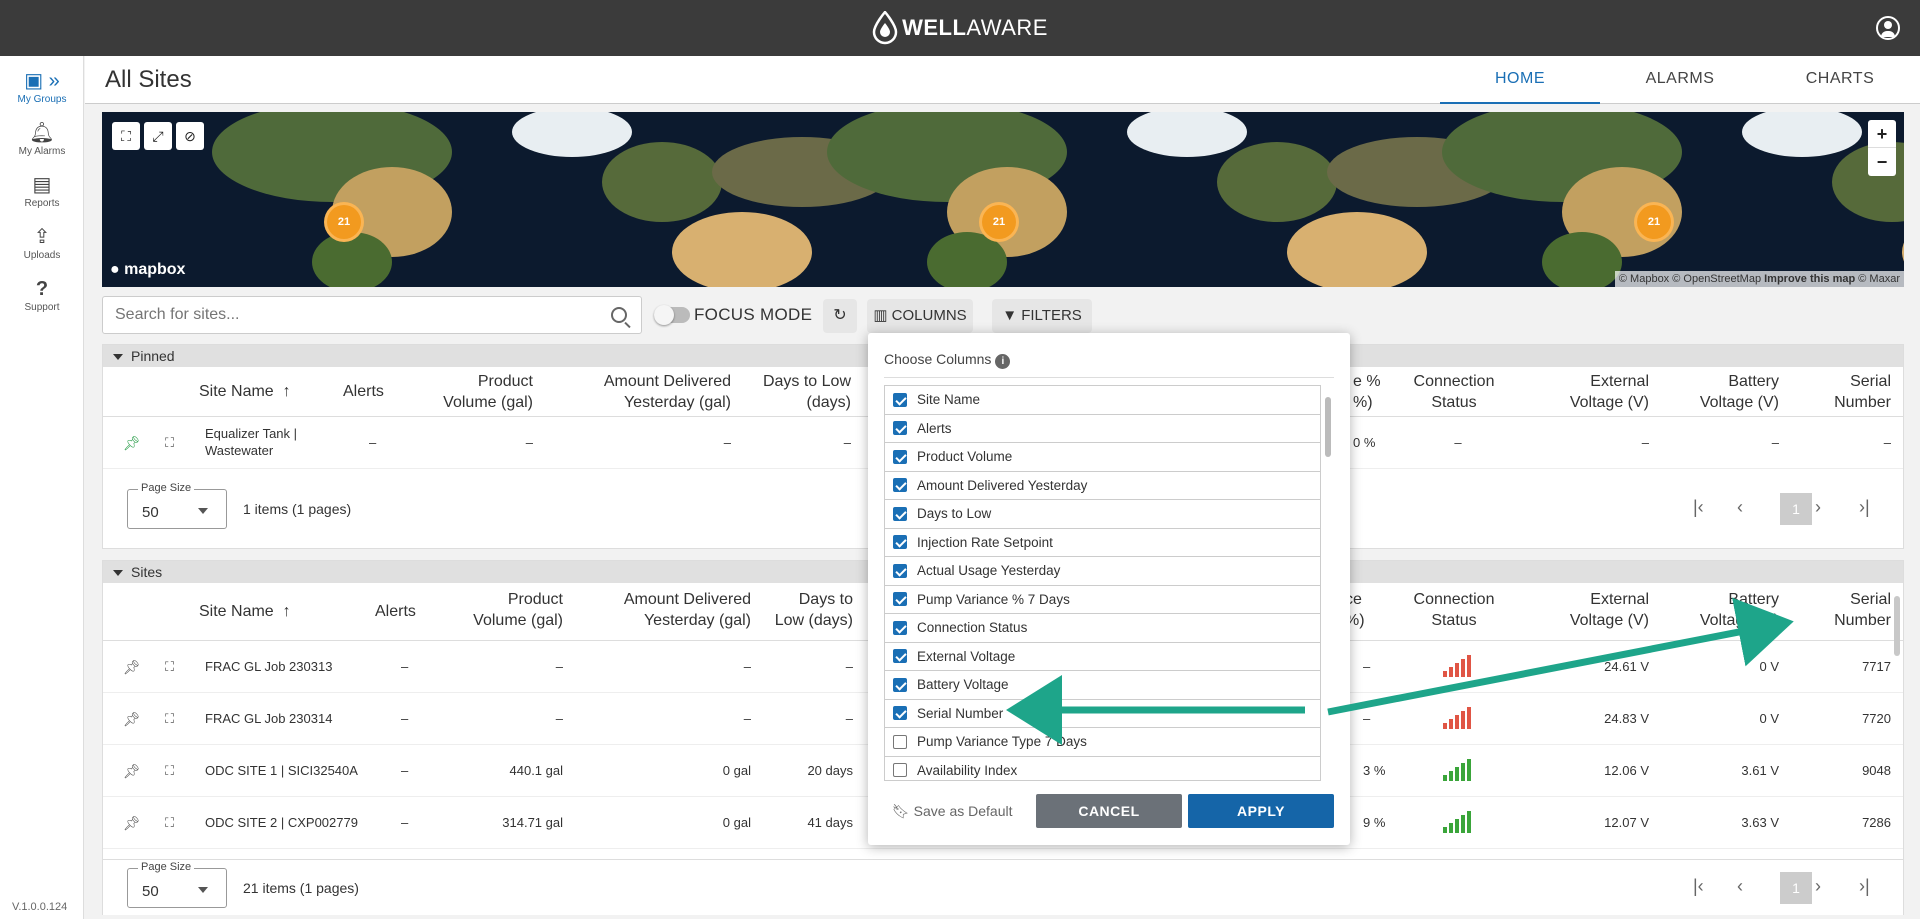 This screenshot has height=919, width=1920. Describe the element at coordinates (1102, 769) in the screenshot. I see `column-option: Availability Index` at that location.